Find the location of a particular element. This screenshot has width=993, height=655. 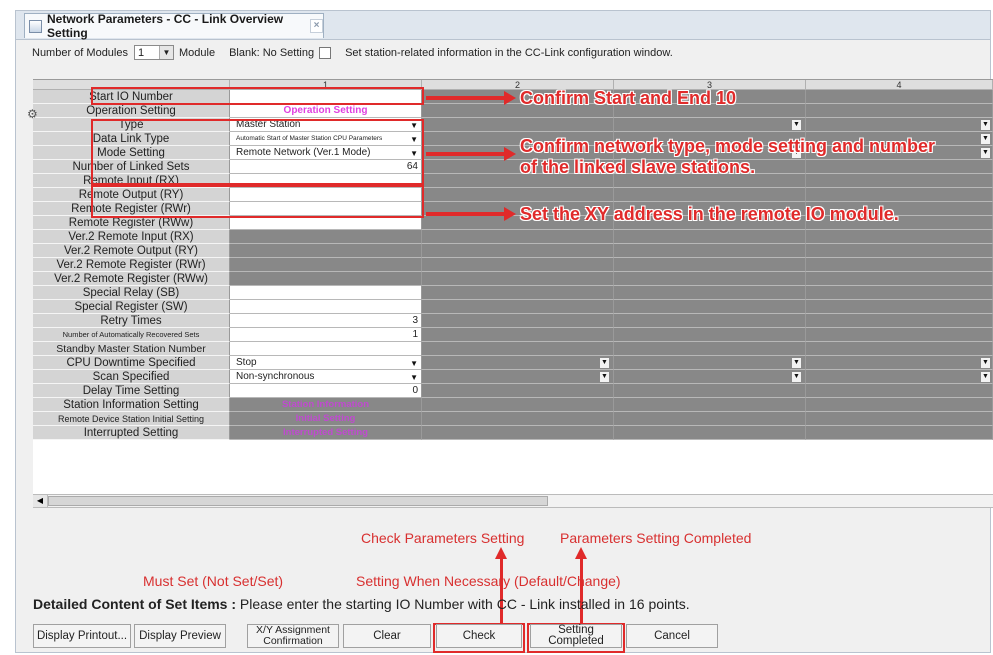

interrupted-setting-link: Interrupted Setting is located at coordinates (326, 433).